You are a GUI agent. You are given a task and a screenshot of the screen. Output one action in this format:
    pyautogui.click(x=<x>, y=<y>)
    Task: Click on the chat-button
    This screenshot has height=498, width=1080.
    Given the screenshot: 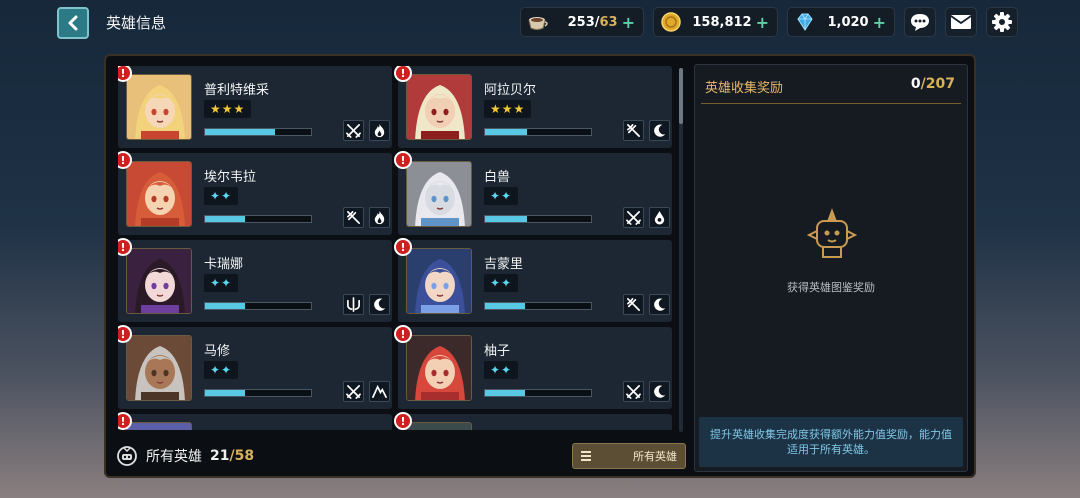 What is the action you would take?
    pyautogui.click(x=920, y=22)
    